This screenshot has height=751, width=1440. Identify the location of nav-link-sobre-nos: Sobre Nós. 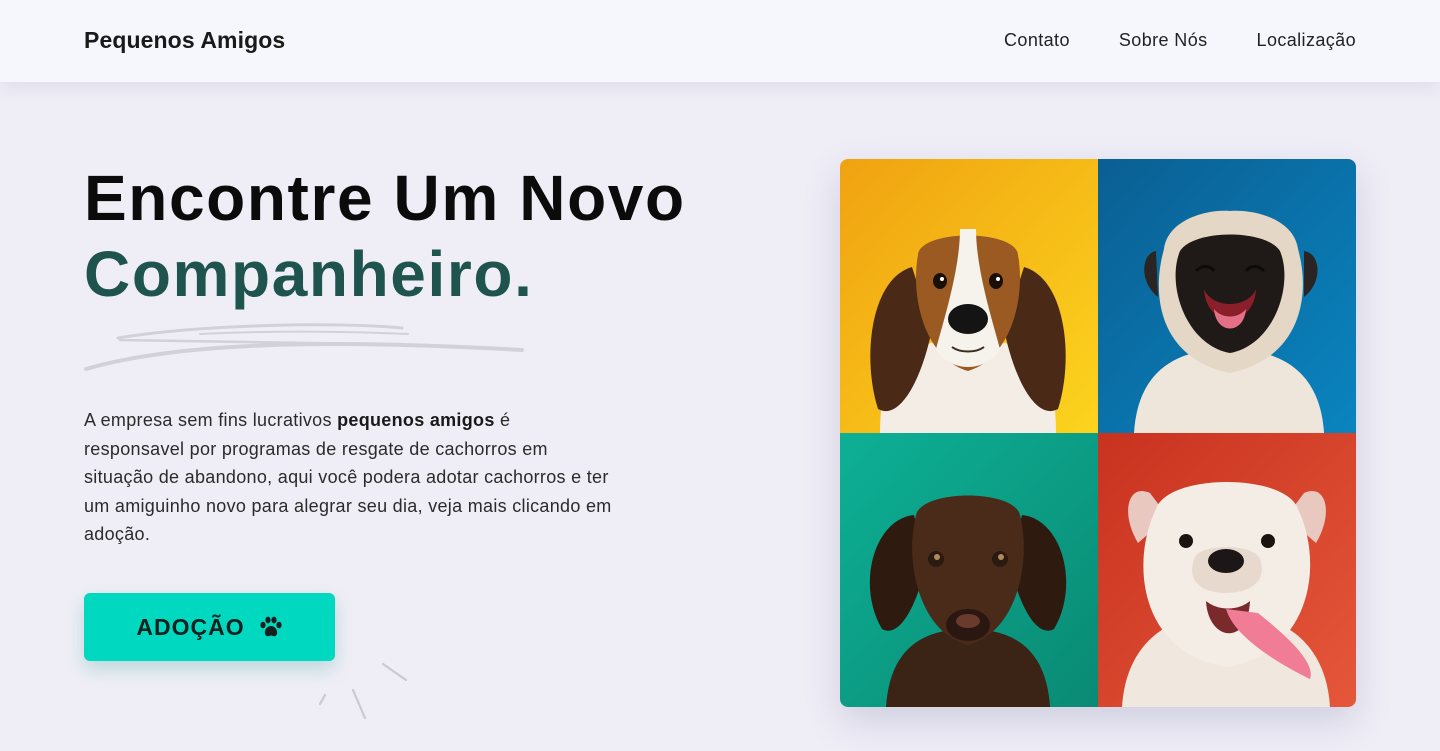
(1163, 40).